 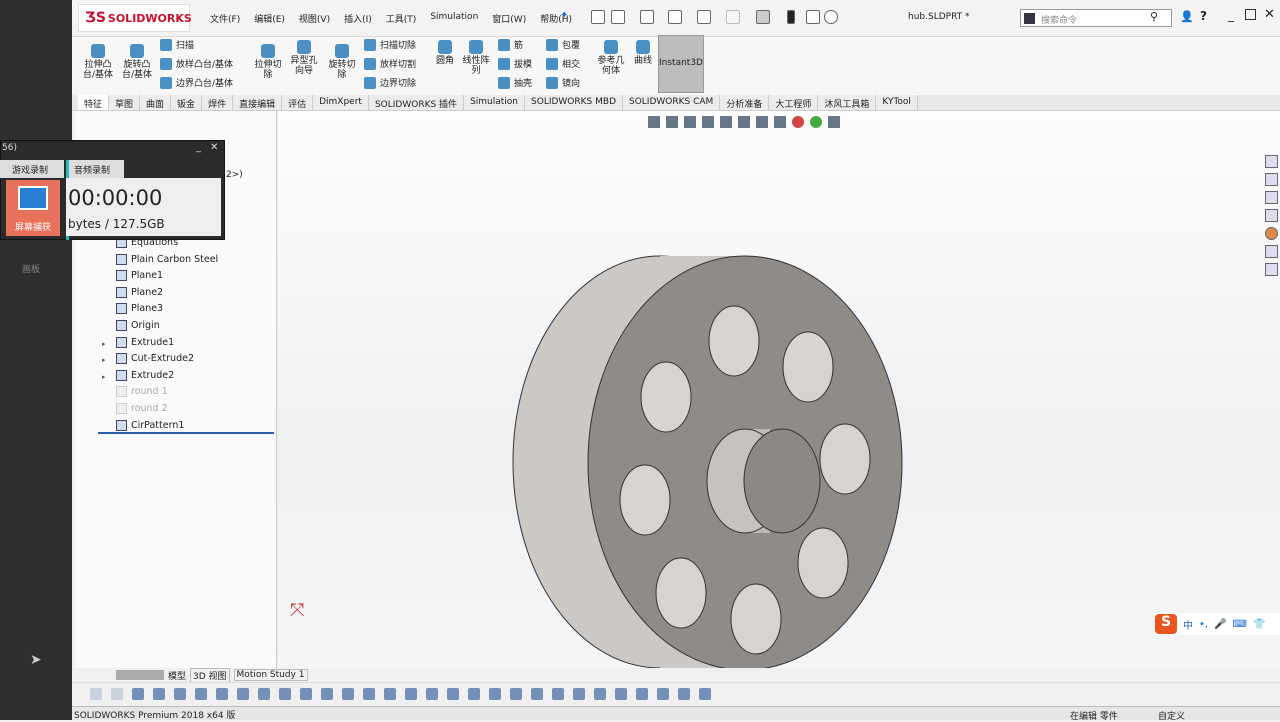 I want to click on previous-view-icon, so click(x=690, y=122).